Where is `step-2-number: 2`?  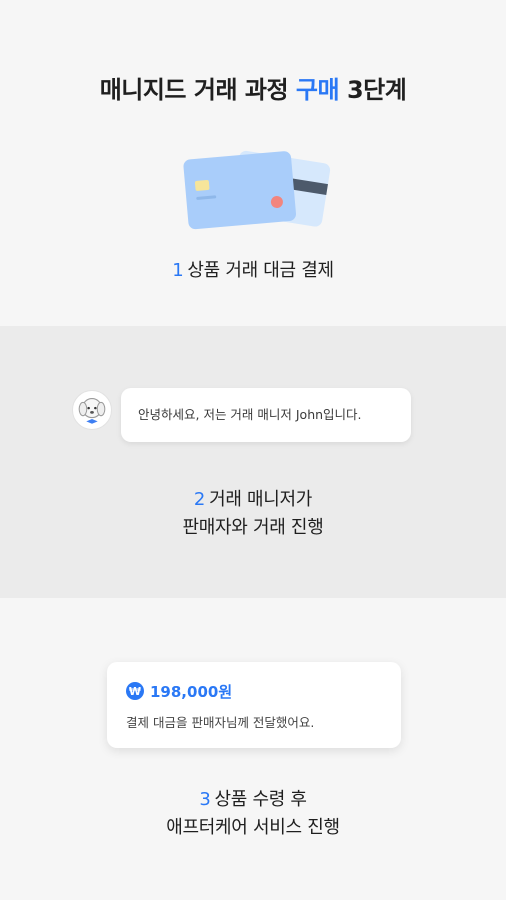 step-2-number: 2 is located at coordinates (199, 499).